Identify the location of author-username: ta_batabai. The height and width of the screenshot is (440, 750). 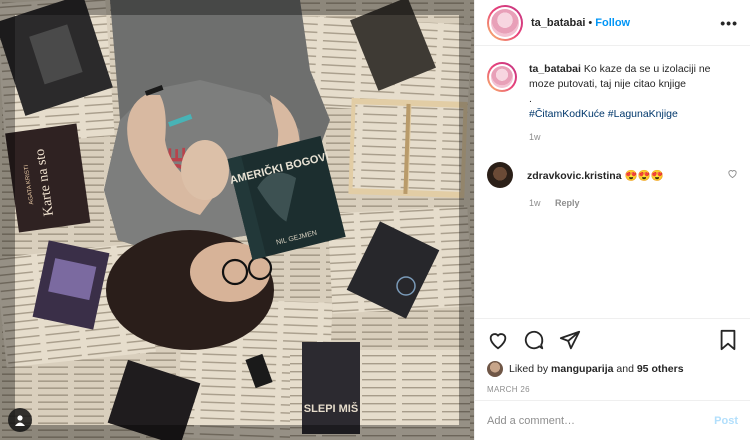
(558, 23).